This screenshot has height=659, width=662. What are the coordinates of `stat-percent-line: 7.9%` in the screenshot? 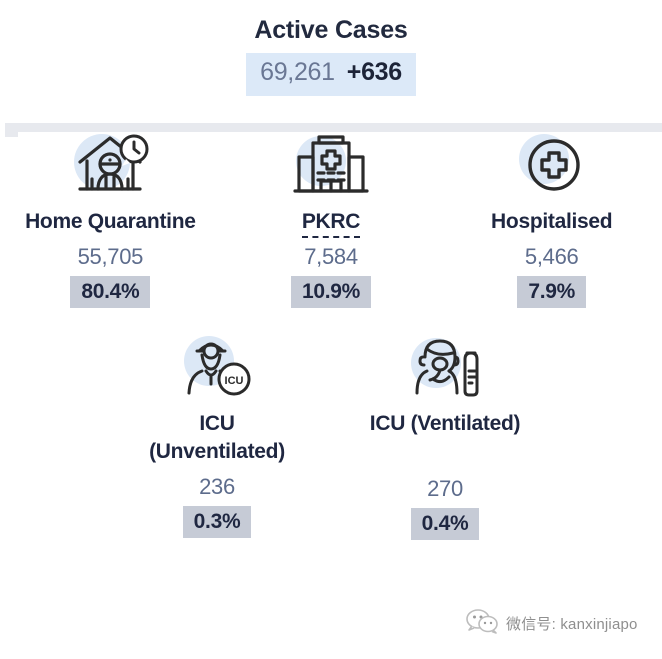 It's located at (551, 292).